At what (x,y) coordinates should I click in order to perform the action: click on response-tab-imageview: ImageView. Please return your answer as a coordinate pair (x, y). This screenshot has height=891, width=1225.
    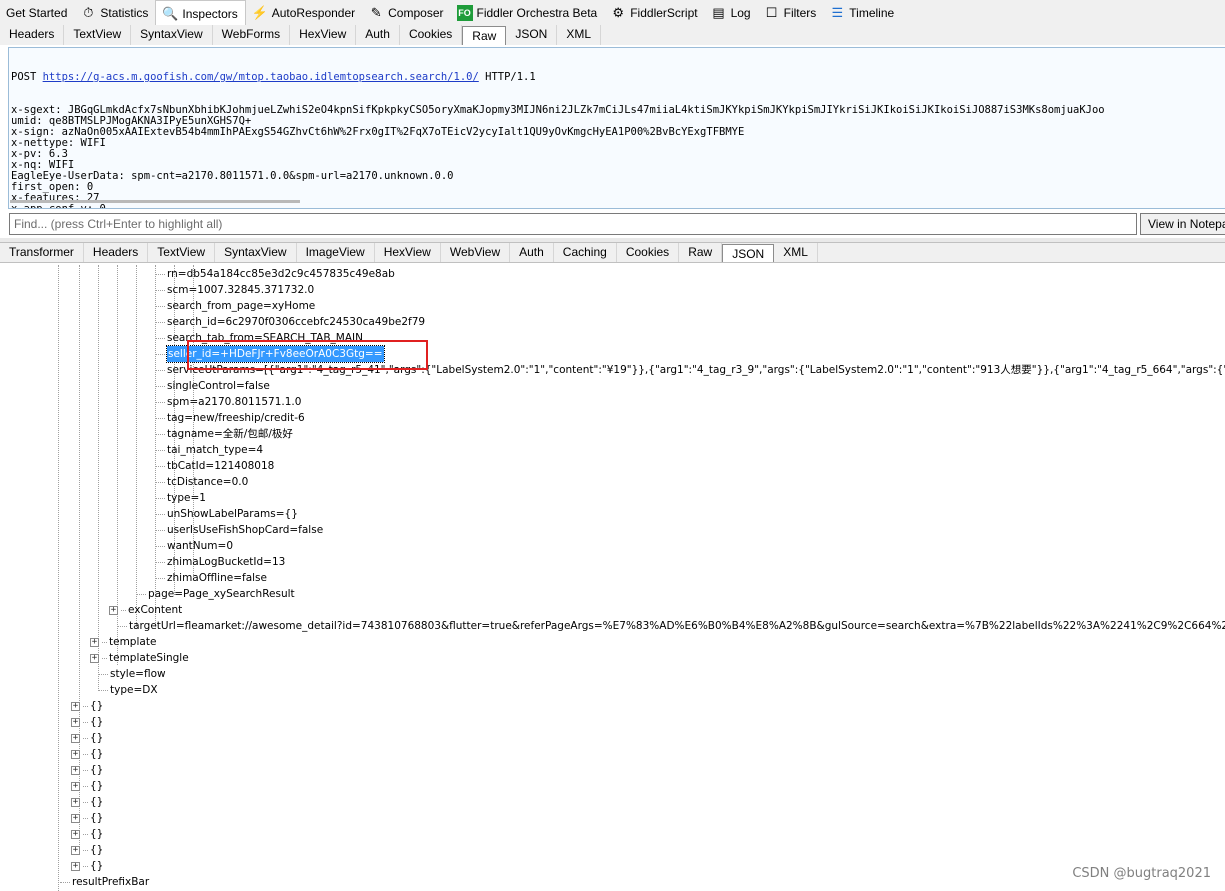
    Looking at the image, I should click on (336, 252).